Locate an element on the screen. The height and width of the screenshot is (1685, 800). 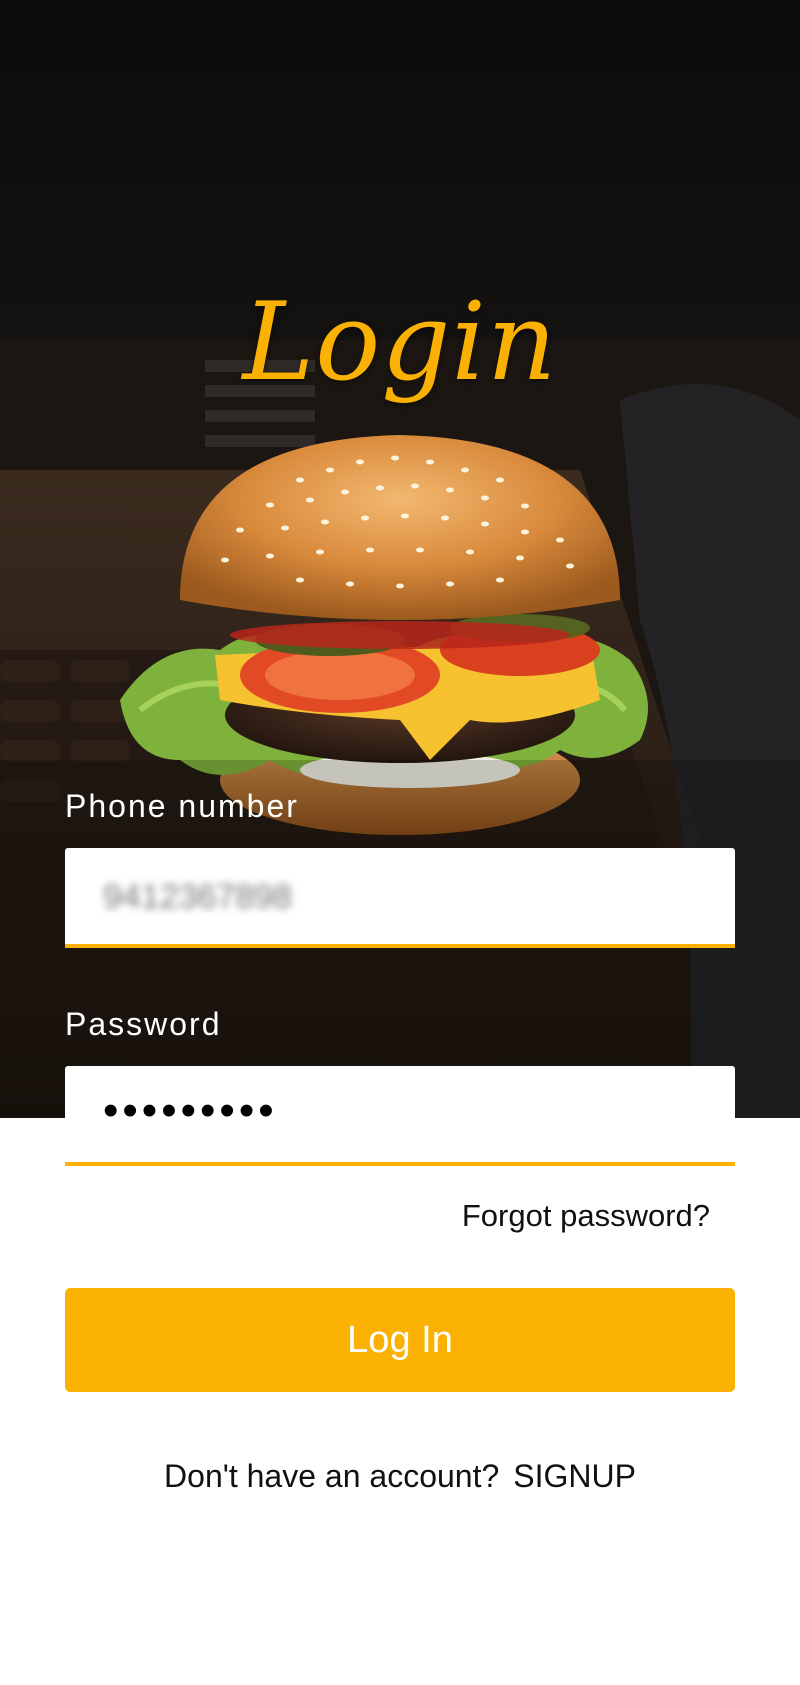
login-button: Log In is located at coordinates (400, 1340).